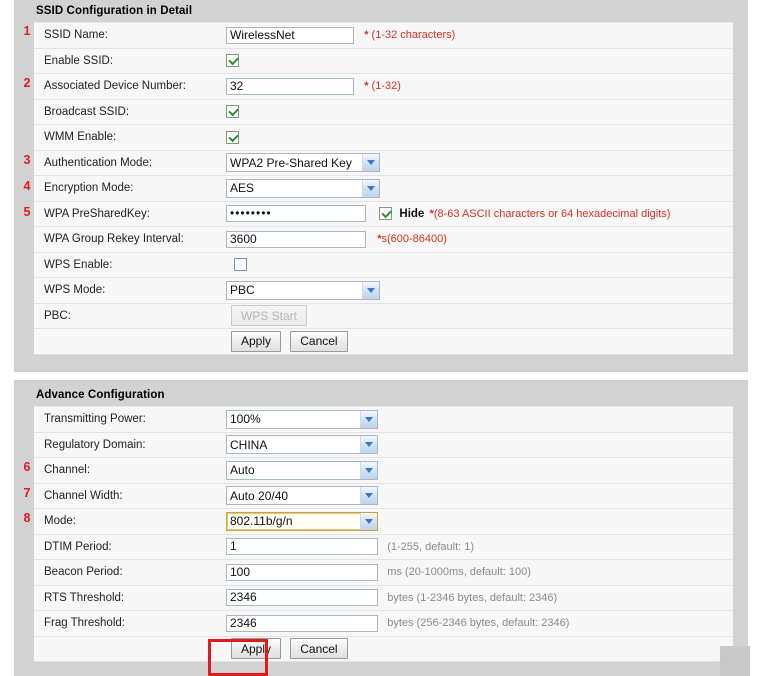  I want to click on table-row-wps-mode: WPS Mode: PBC, so click(383, 290).